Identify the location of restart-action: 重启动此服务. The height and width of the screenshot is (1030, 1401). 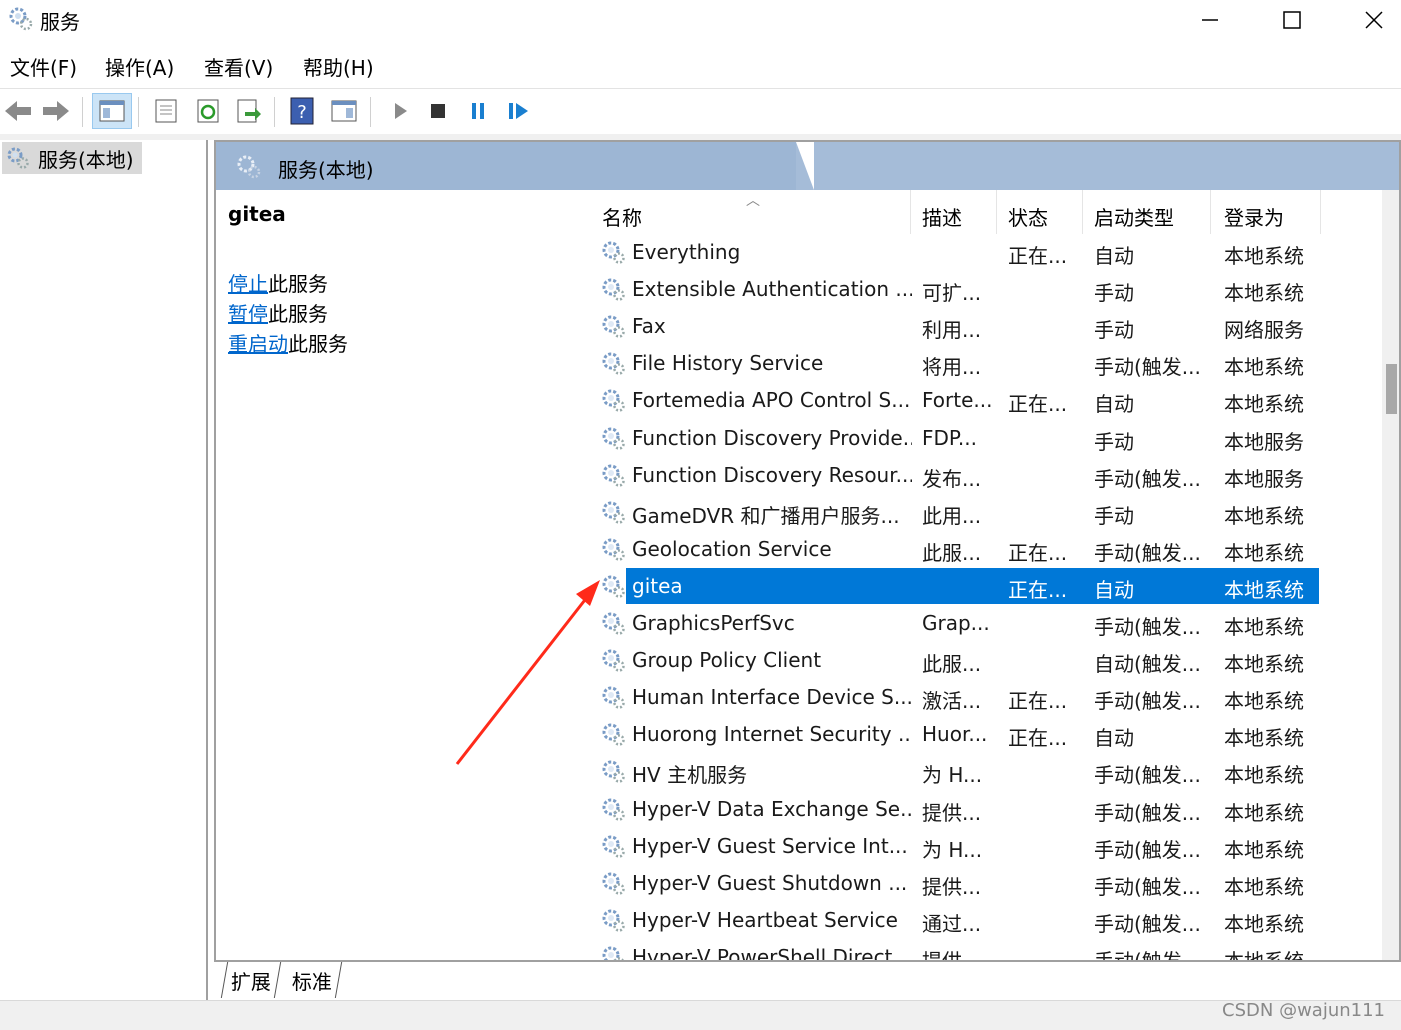
(288, 342).